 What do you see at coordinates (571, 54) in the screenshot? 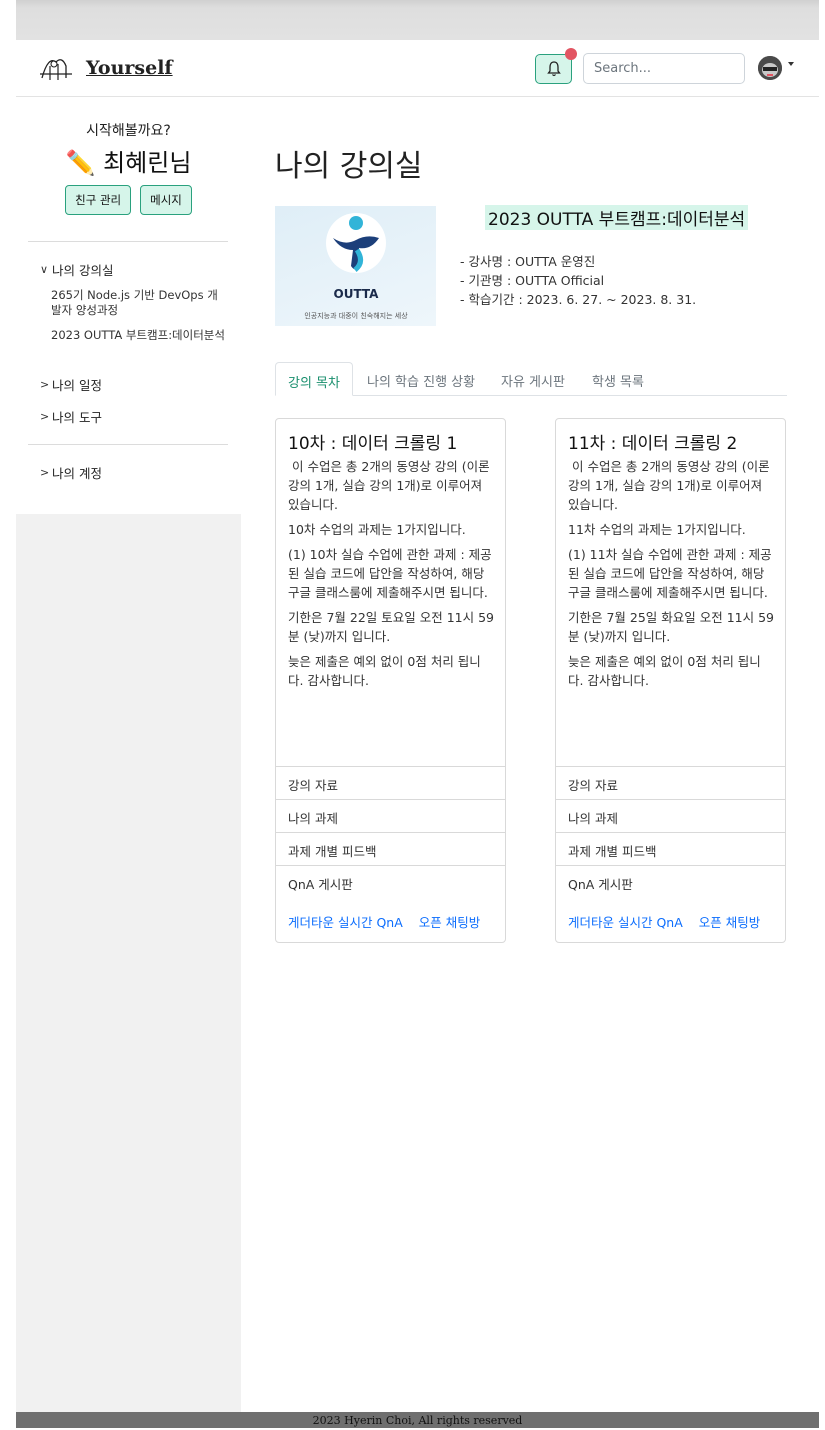
I see `notification-dot` at bounding box center [571, 54].